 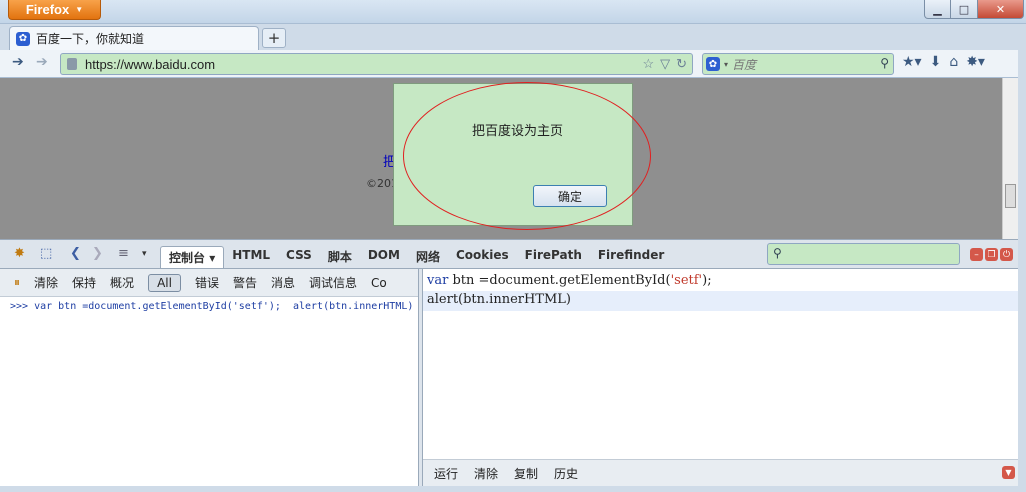 I want to click on collapse-editor-icon: ▼, so click(x=1008, y=472).